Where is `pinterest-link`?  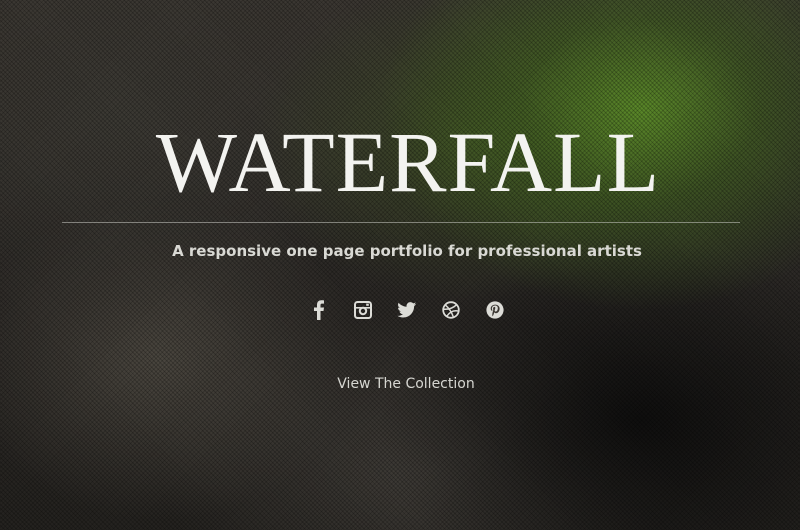 pinterest-link is located at coordinates (495, 310).